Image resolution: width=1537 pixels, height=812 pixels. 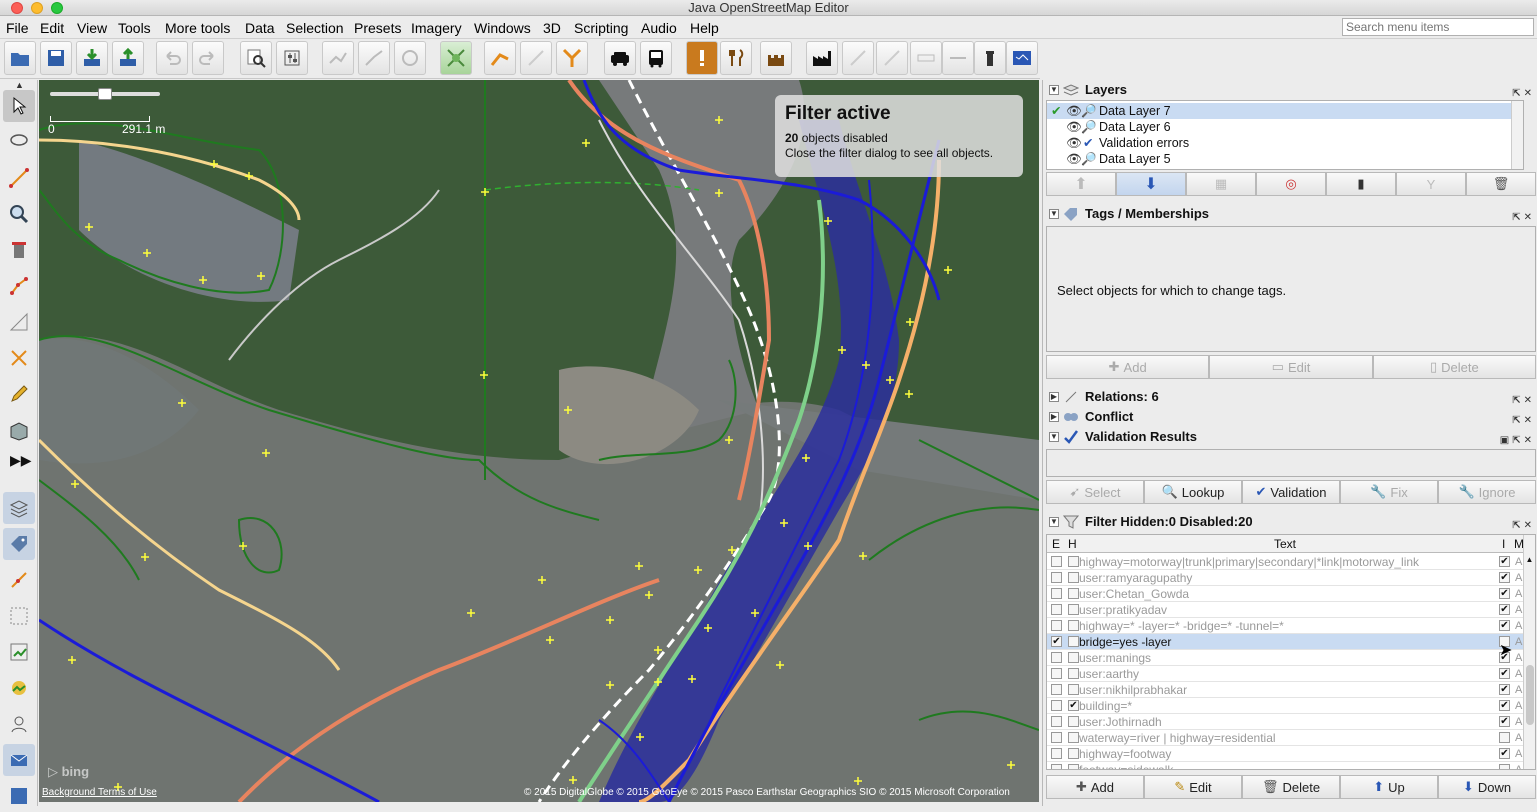 What do you see at coordinates (536, 58) in the screenshot?
I see `simplify-way-button` at bounding box center [536, 58].